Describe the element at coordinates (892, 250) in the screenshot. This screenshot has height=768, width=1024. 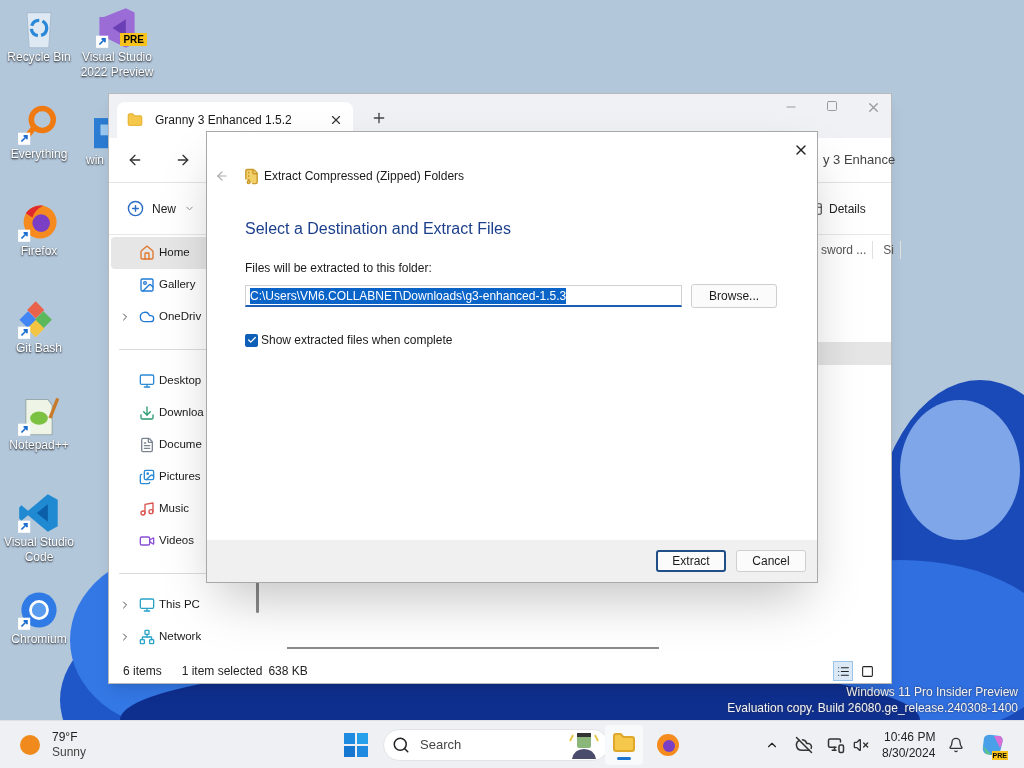
I see `column-header: Si` at that location.